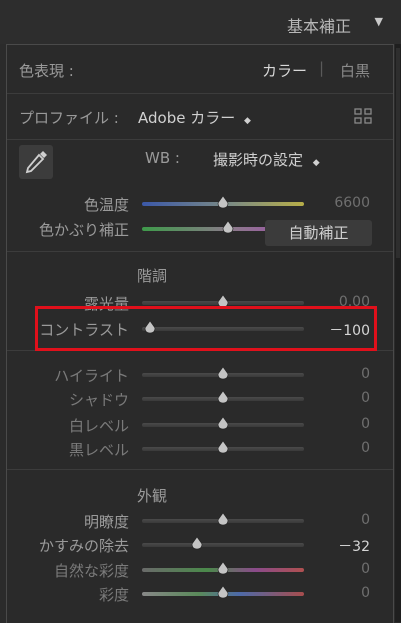 This screenshot has width=401, height=623. What do you see at coordinates (113, 595) in the screenshot?
I see `slider-label: 彩度` at bounding box center [113, 595].